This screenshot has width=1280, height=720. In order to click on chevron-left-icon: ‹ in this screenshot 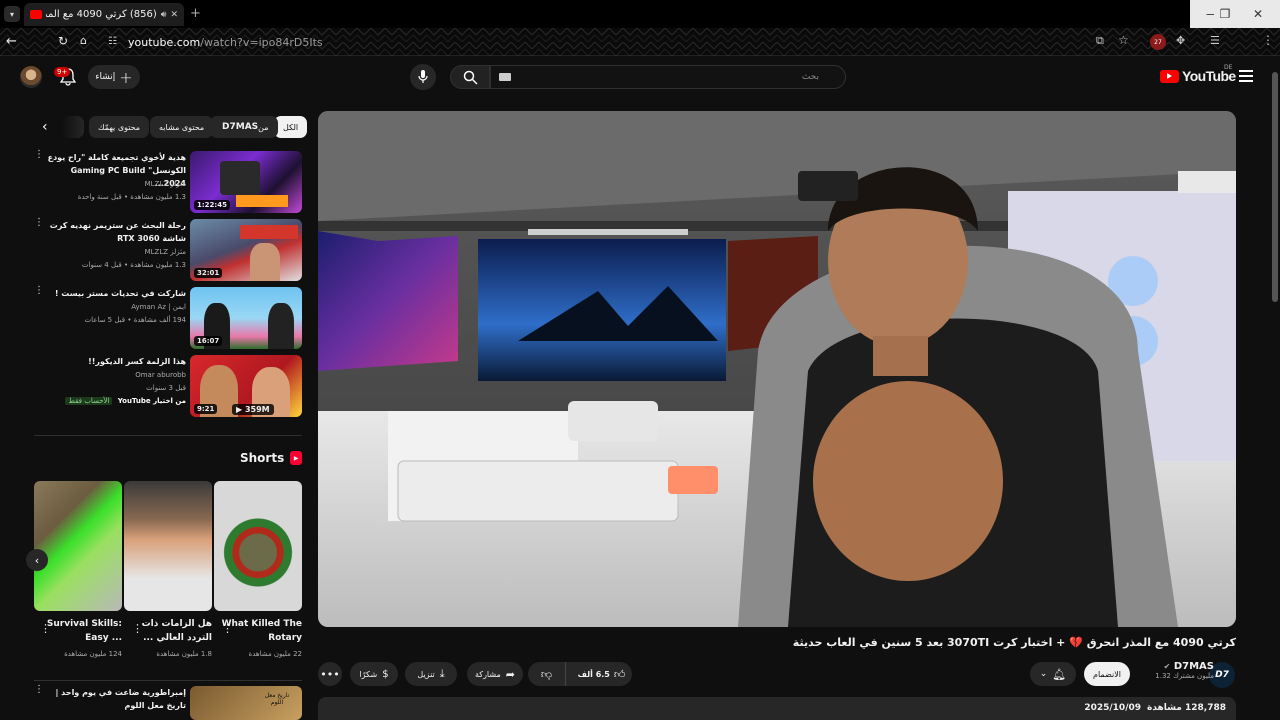, I will do `click(45, 127)`.